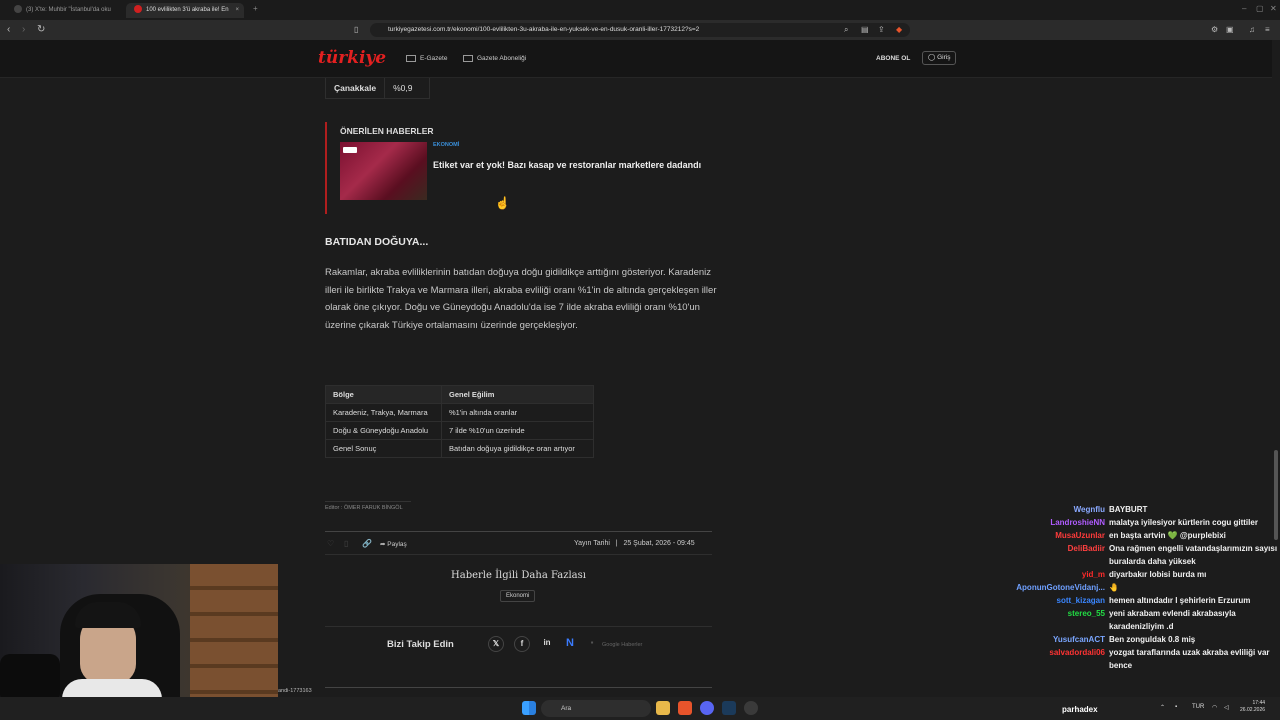 The height and width of the screenshot is (720, 1280). Describe the element at coordinates (407, 88) in the screenshot. I see `table-cell: %0,9` at that location.